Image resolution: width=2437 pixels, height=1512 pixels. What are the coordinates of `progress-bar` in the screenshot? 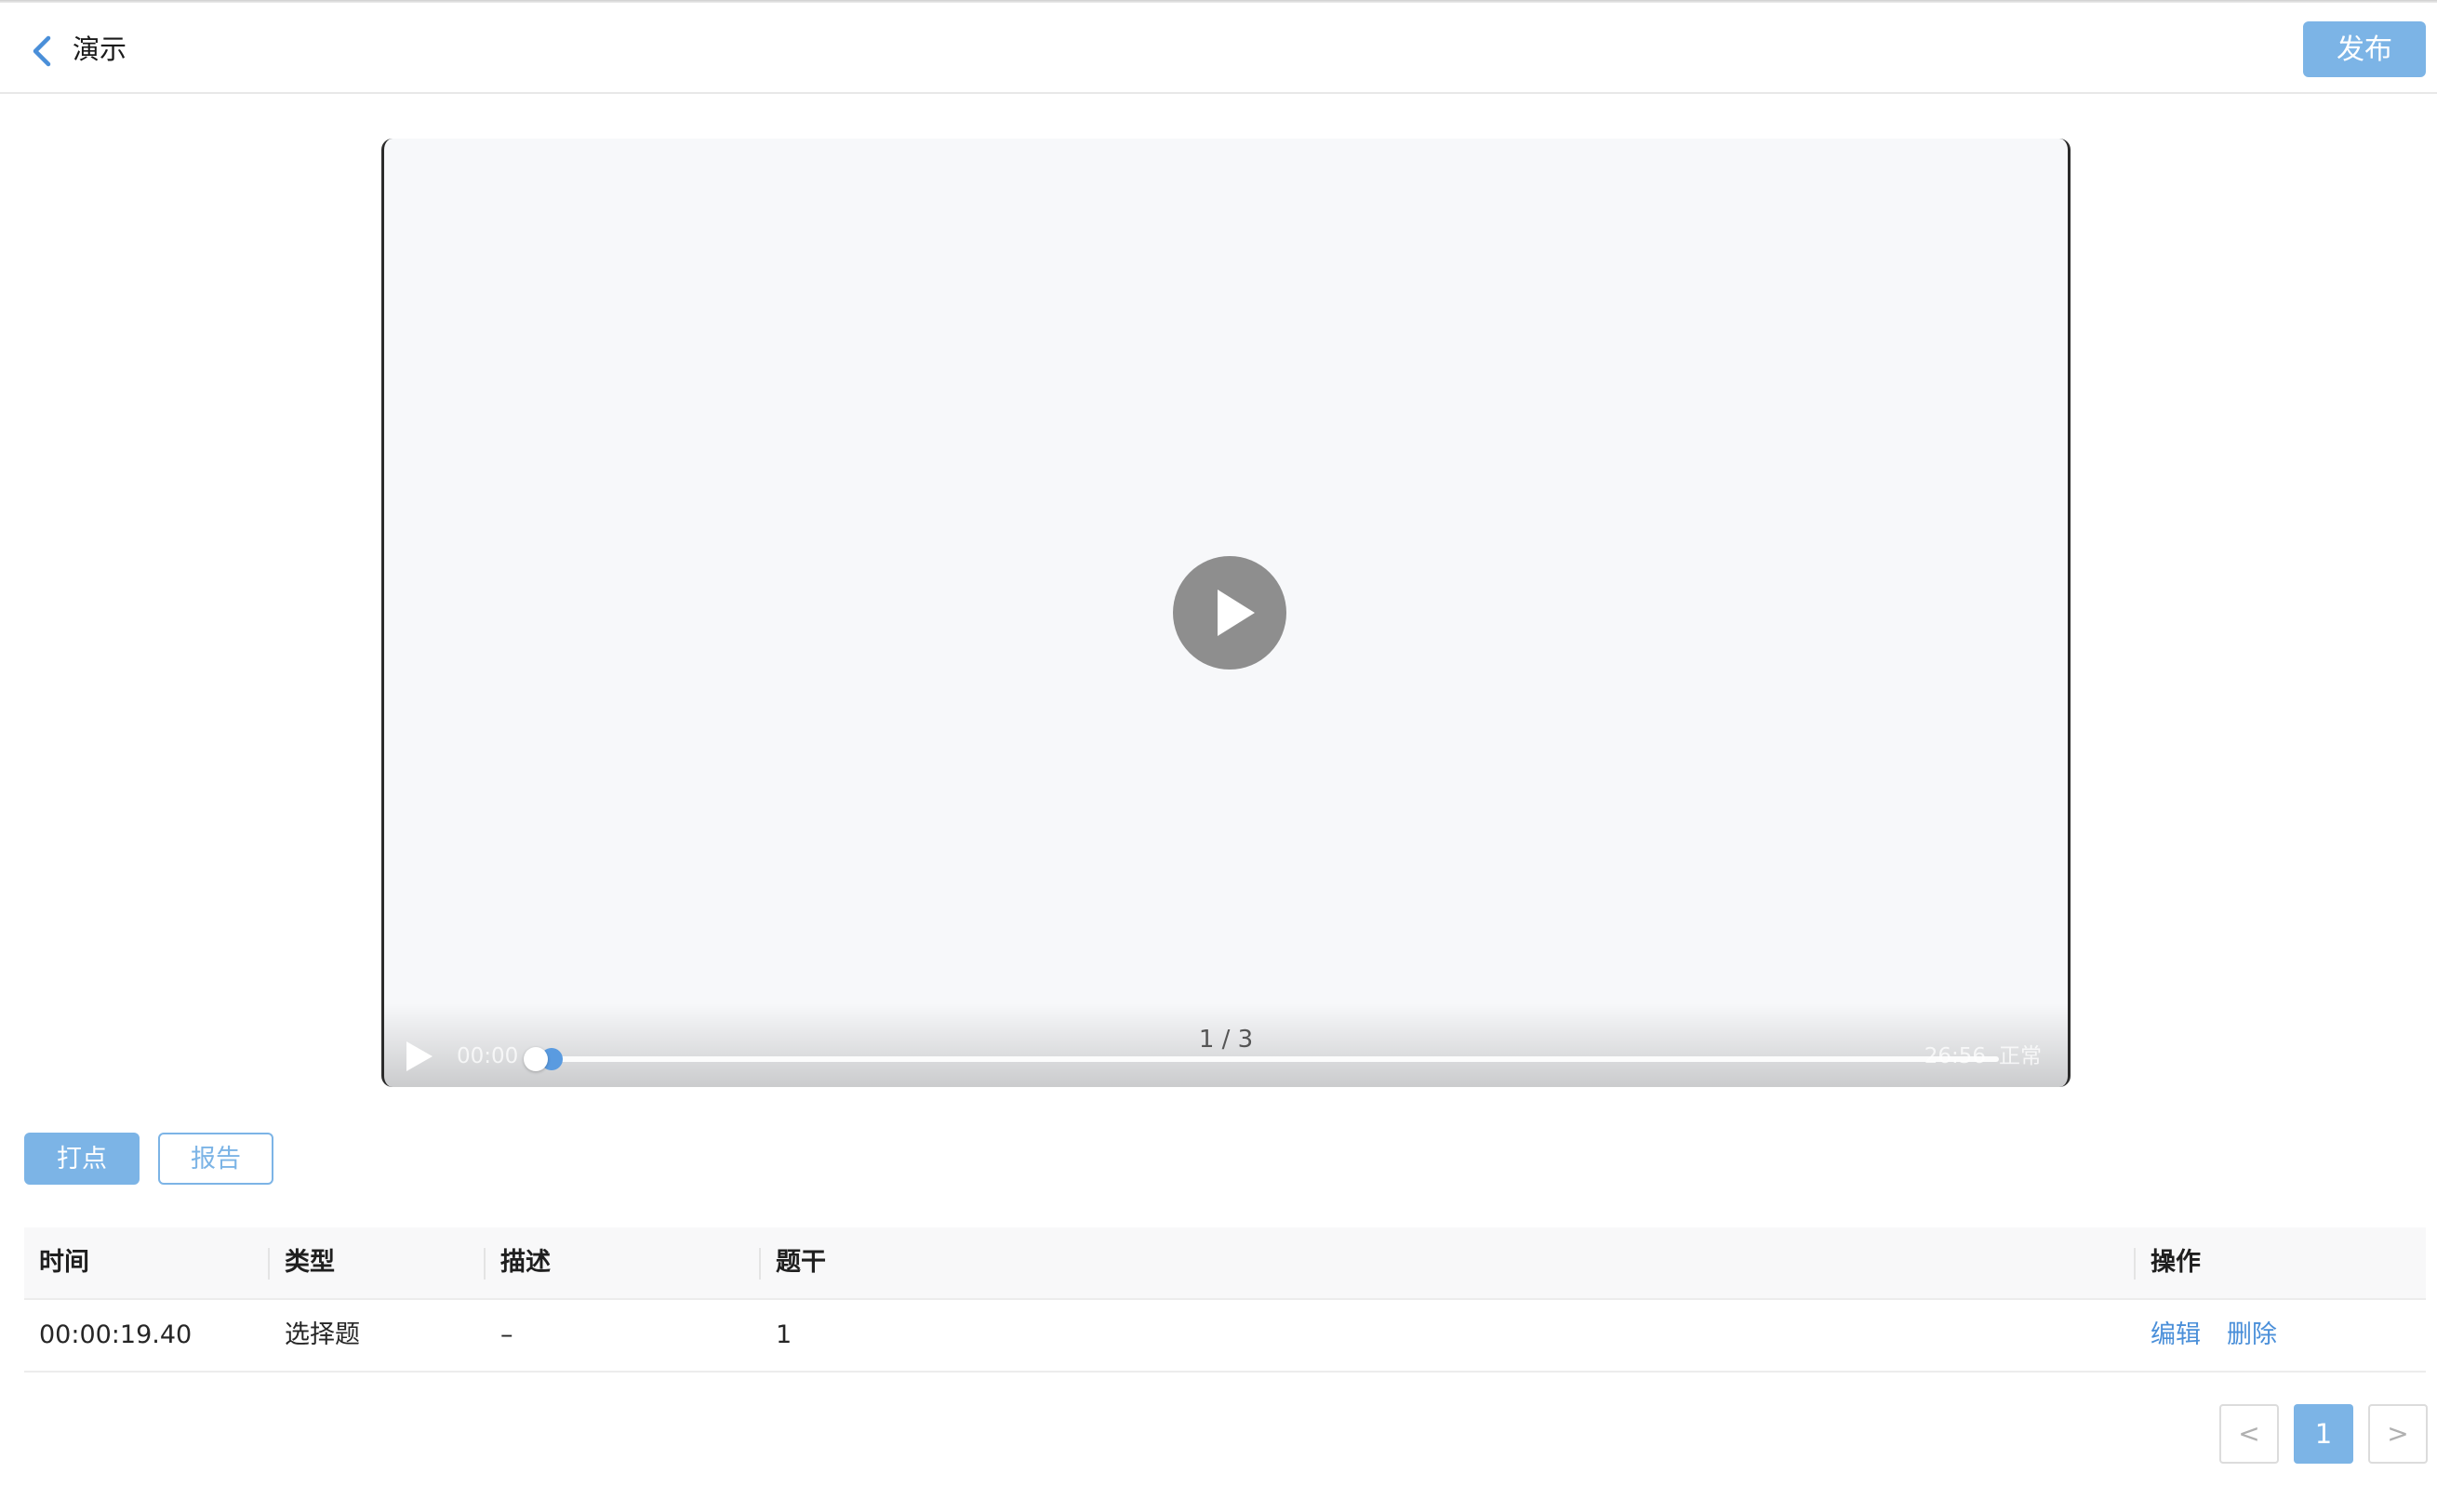 It's located at (1261, 1059).